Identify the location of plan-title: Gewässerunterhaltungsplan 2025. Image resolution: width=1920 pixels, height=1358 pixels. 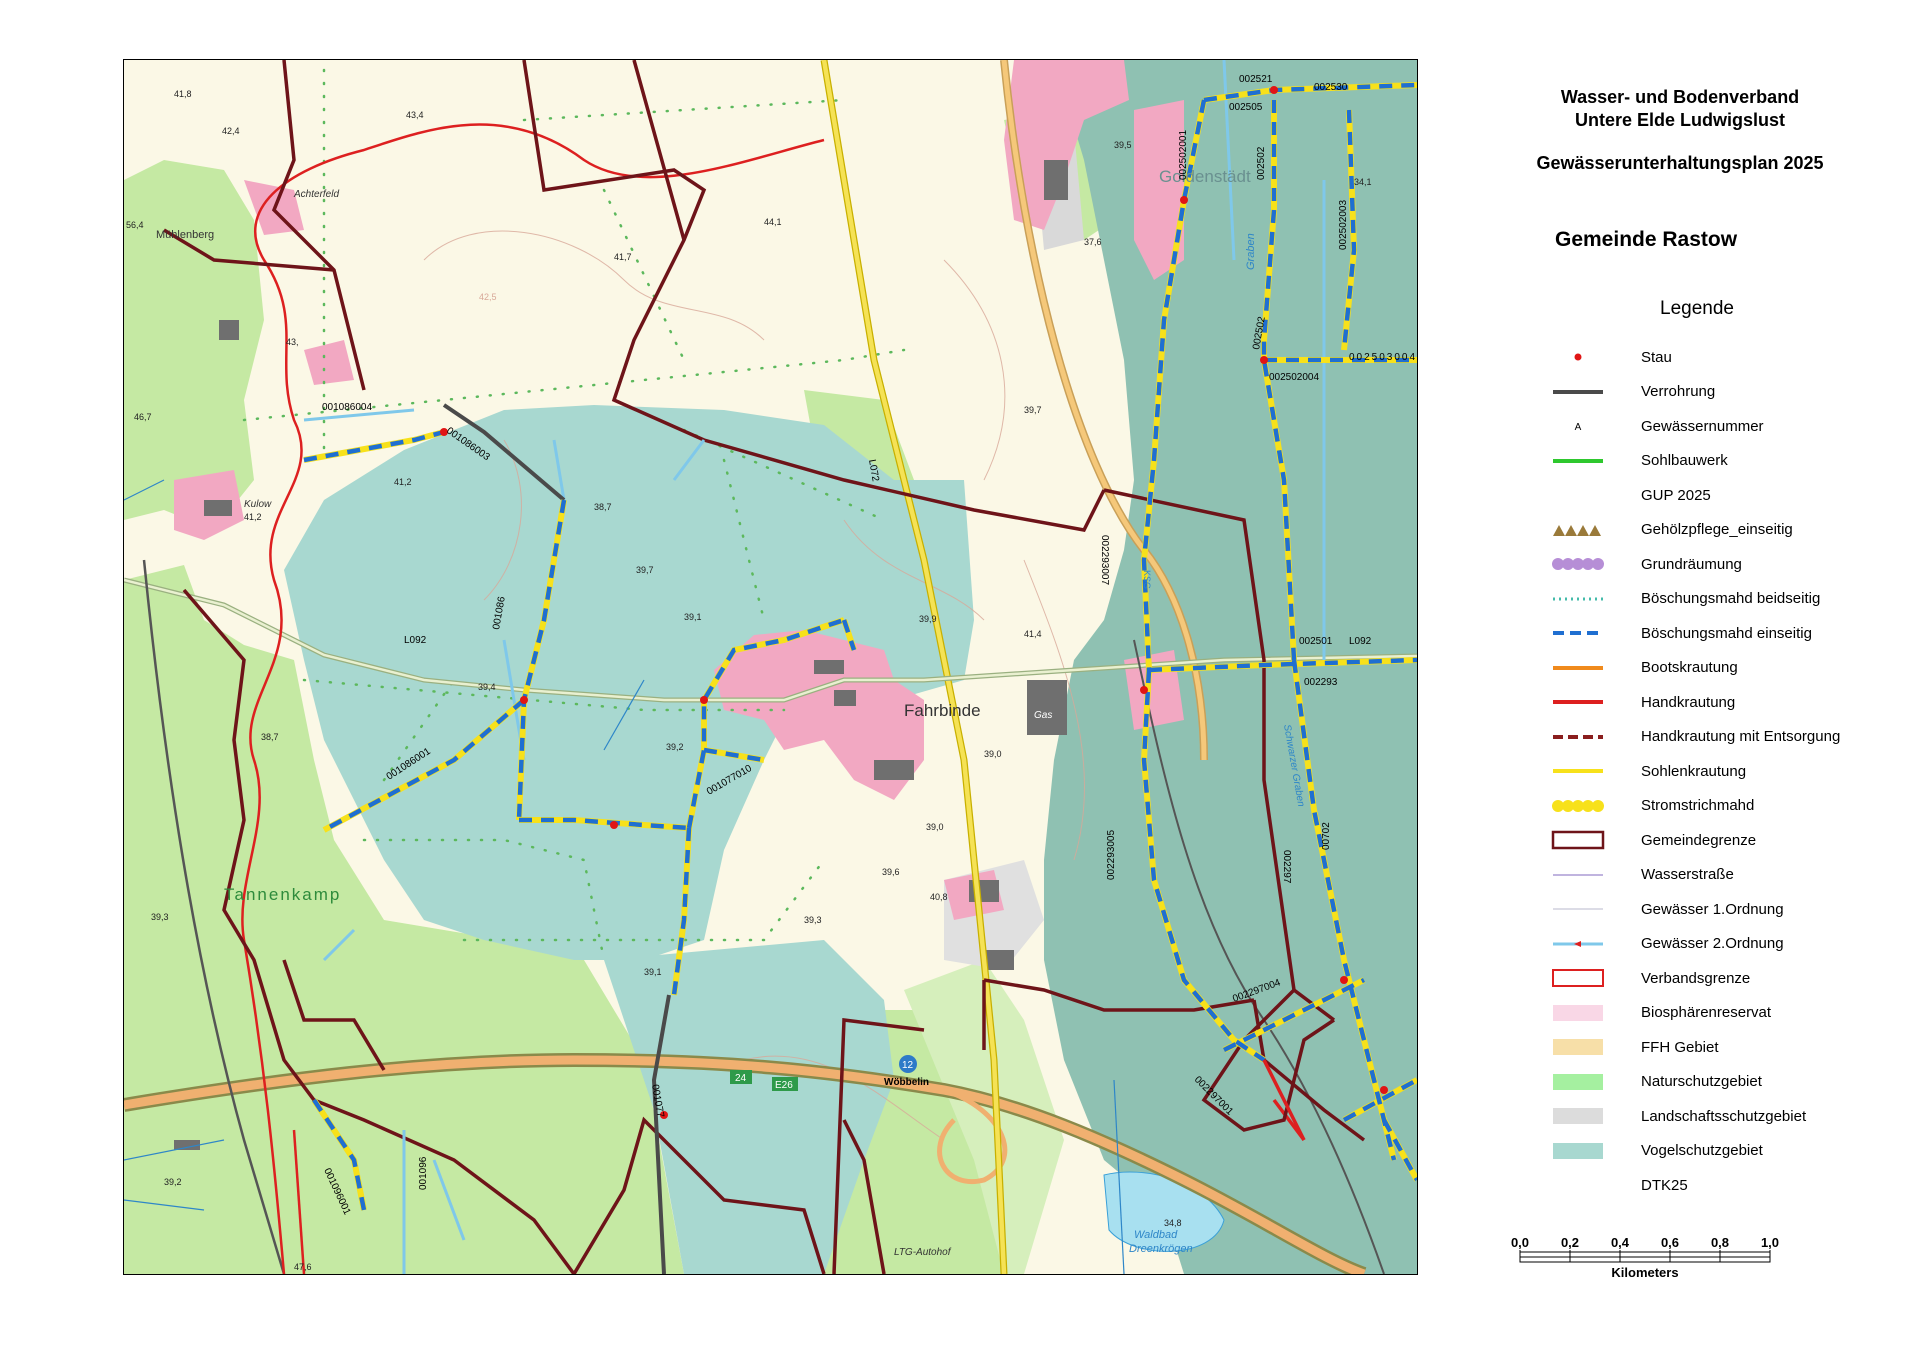
(1680, 163).